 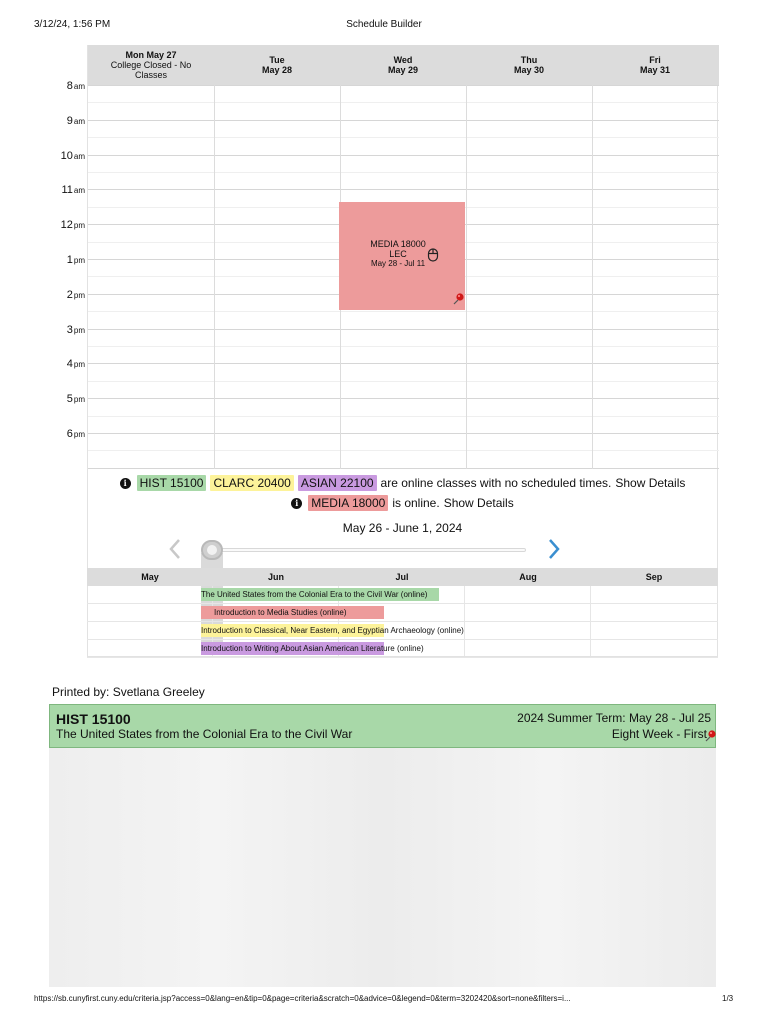 I want to click on day-date: May 30, so click(x=529, y=70).